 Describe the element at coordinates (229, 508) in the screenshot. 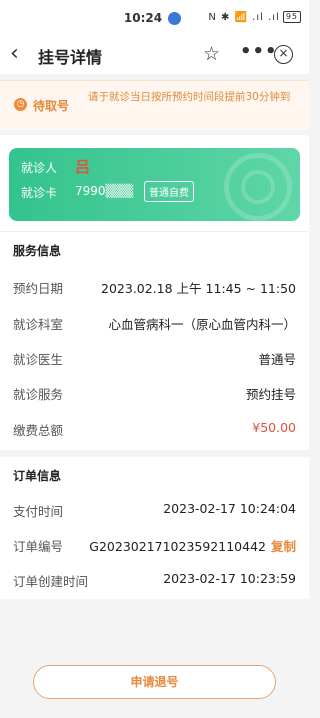

I see `payment-time-value: 2023-02-17 10:24:04` at that location.